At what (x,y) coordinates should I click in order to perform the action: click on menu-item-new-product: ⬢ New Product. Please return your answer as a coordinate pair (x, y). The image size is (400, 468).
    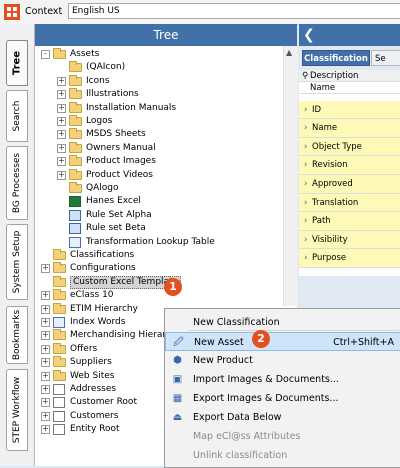
    Looking at the image, I should click on (282, 360).